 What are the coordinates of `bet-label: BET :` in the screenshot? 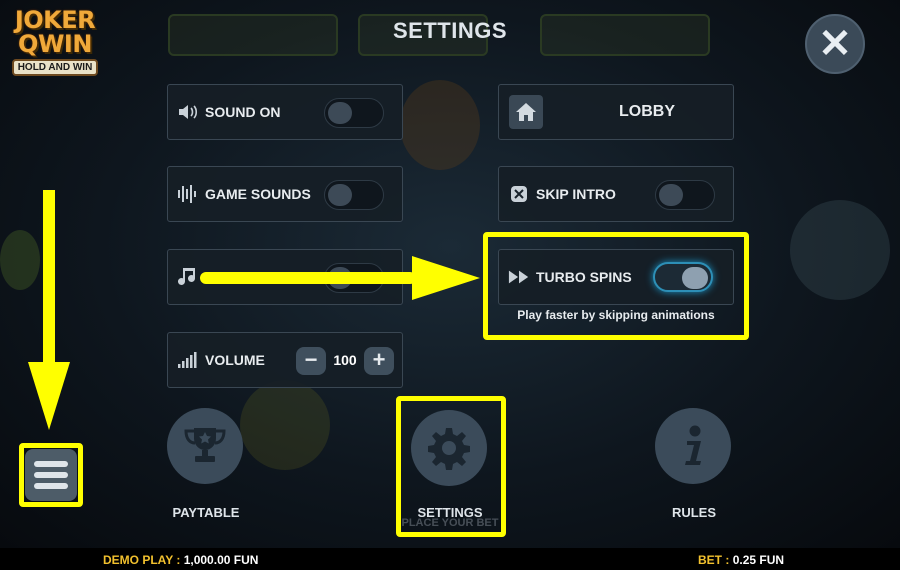 It's located at (714, 560).